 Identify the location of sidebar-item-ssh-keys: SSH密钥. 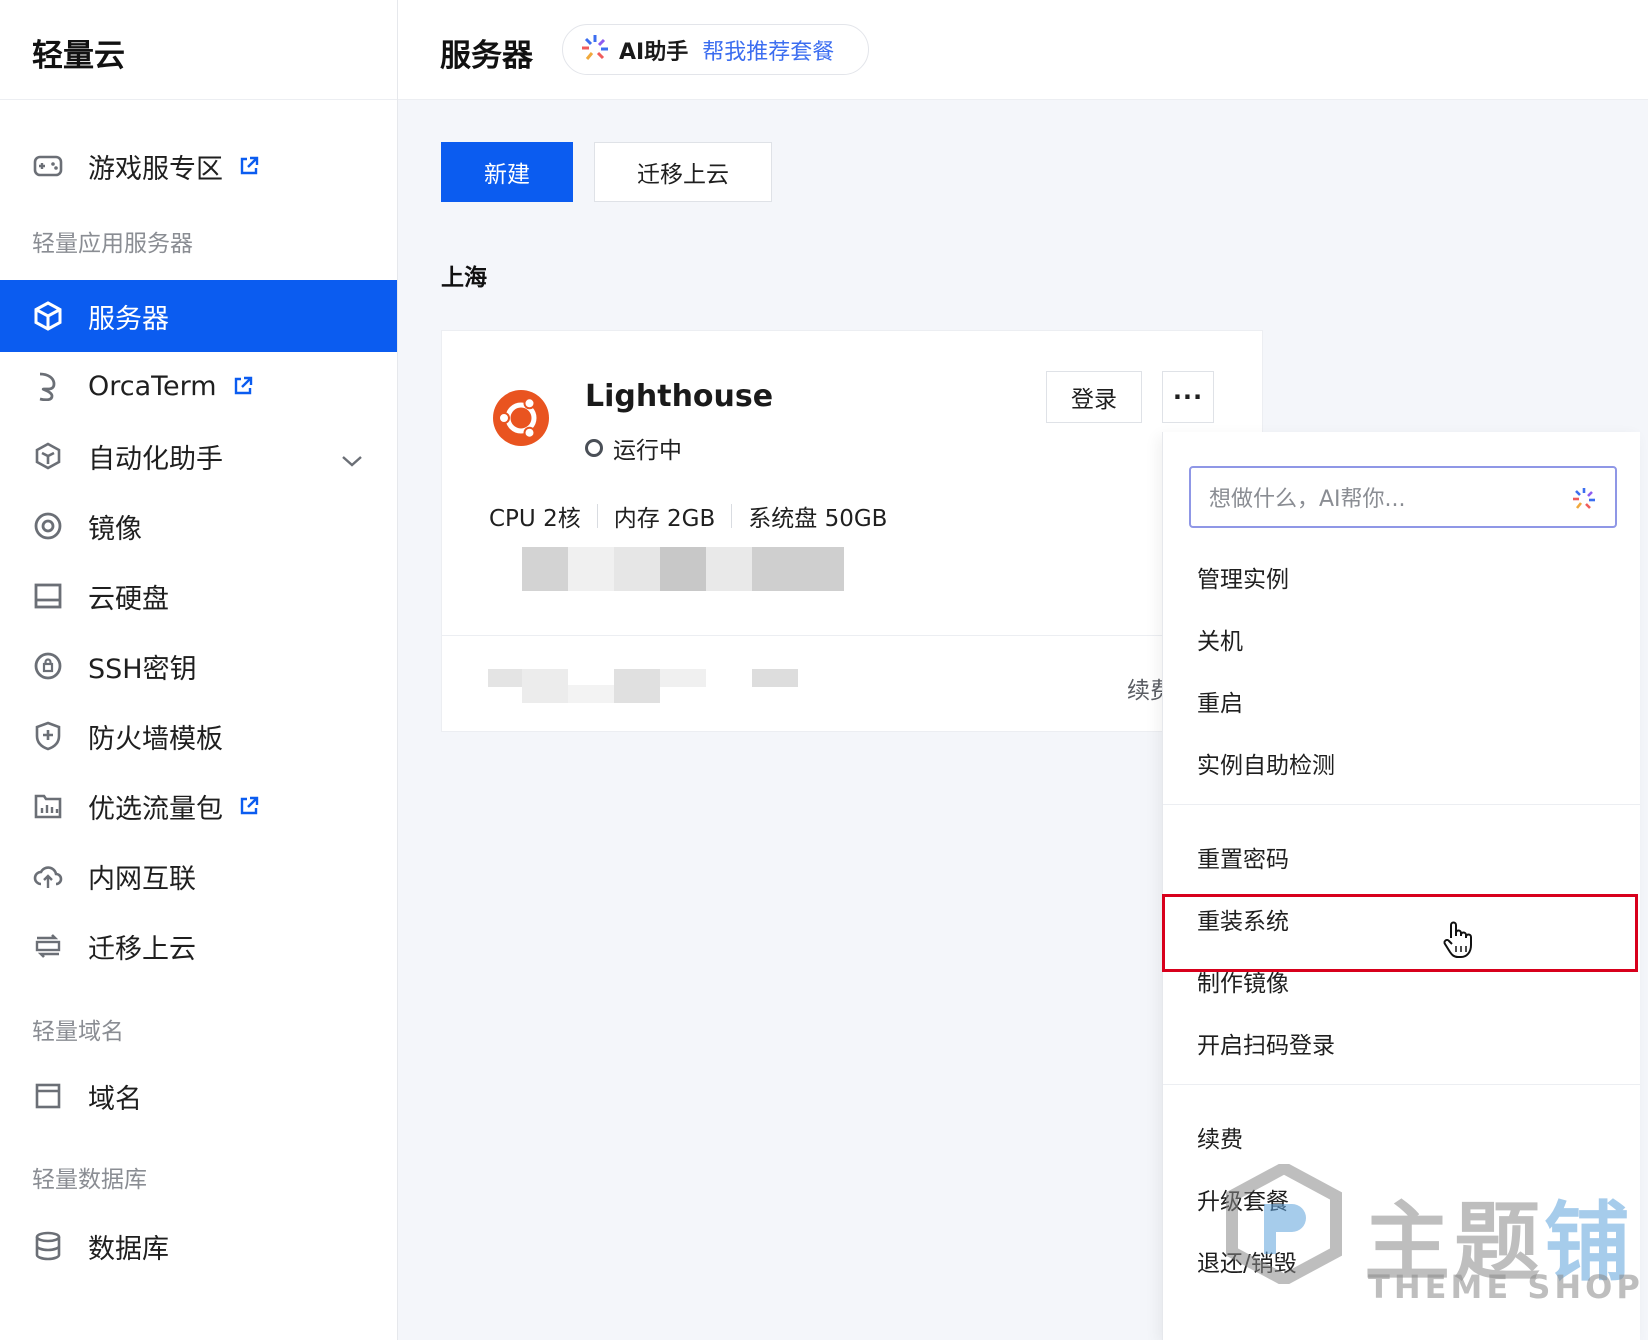
(198, 666).